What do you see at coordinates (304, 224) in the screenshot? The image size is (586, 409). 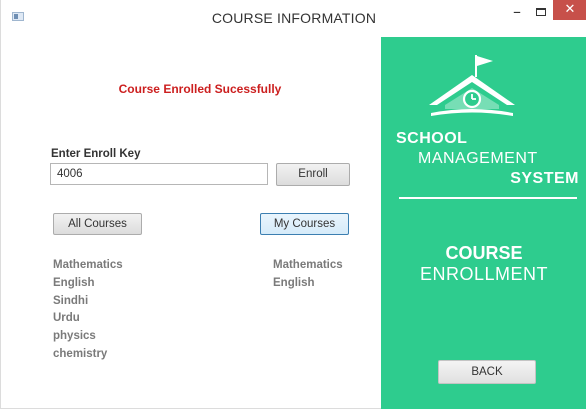 I see `my-courses-button: My Courses` at bounding box center [304, 224].